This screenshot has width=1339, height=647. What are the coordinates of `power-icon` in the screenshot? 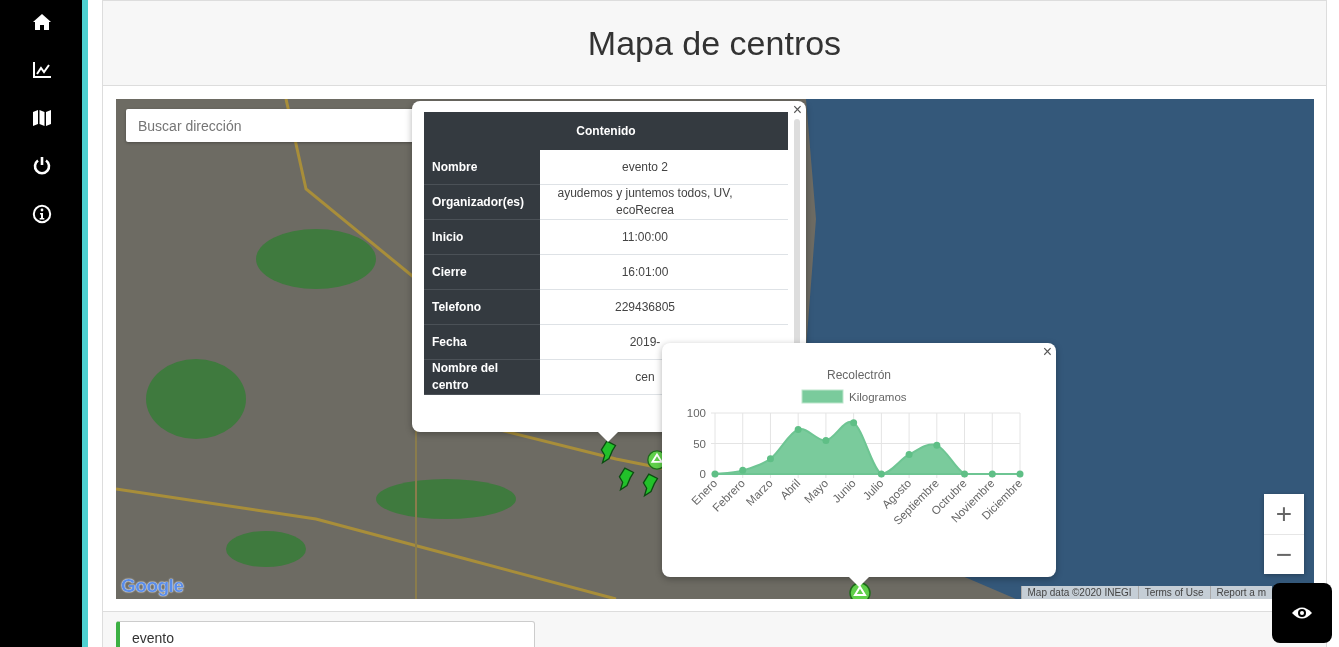 It's located at (42, 166).